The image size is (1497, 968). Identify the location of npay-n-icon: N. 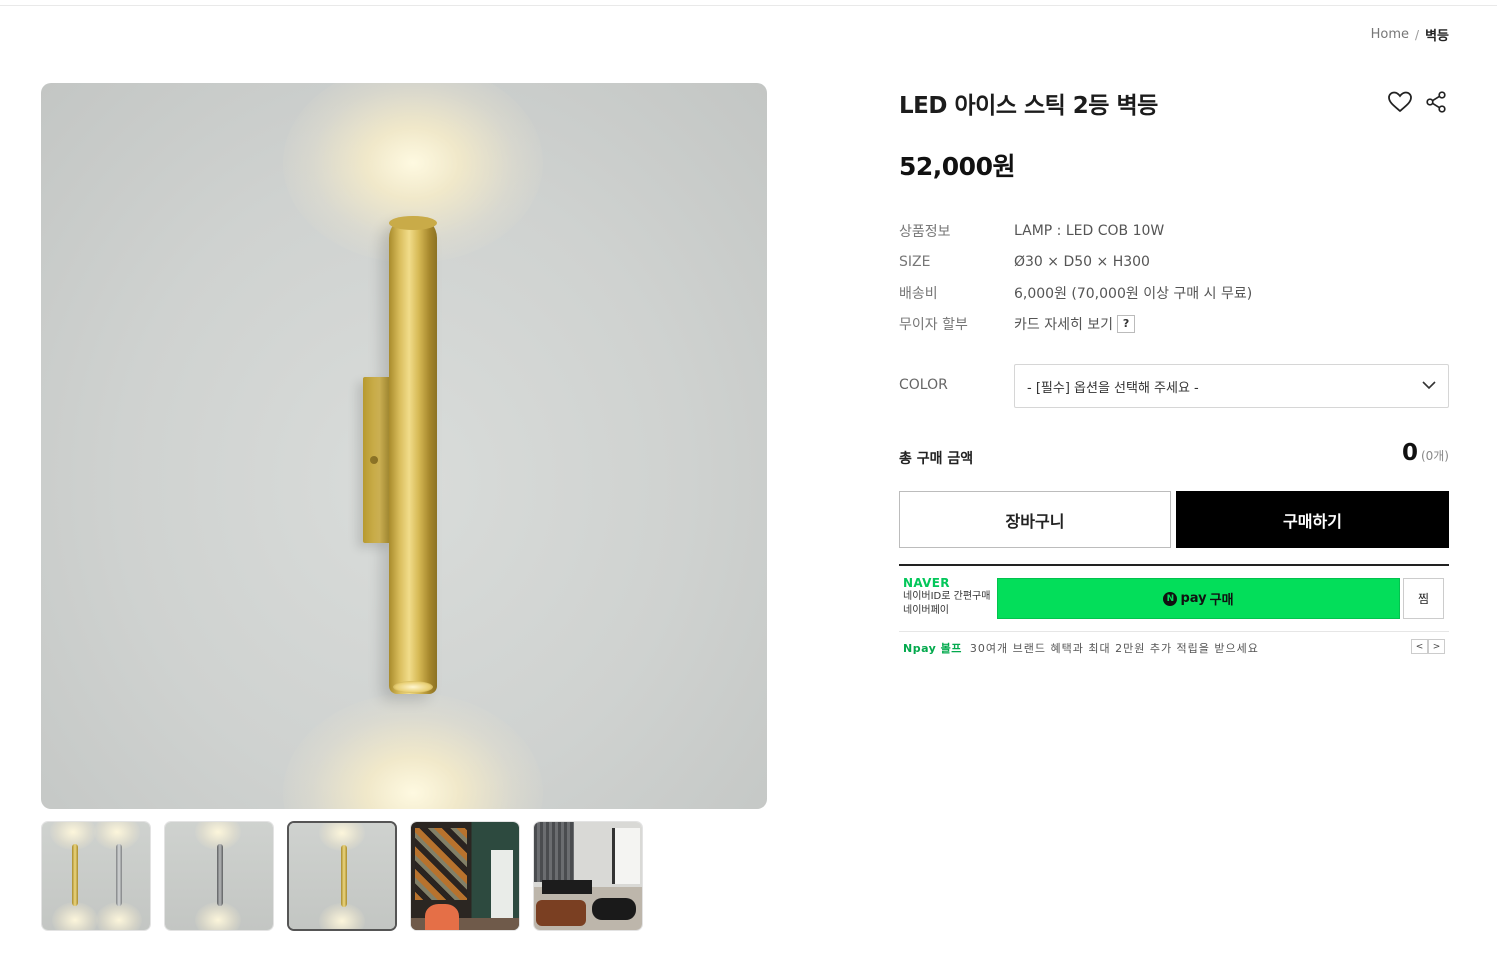
(1170, 598).